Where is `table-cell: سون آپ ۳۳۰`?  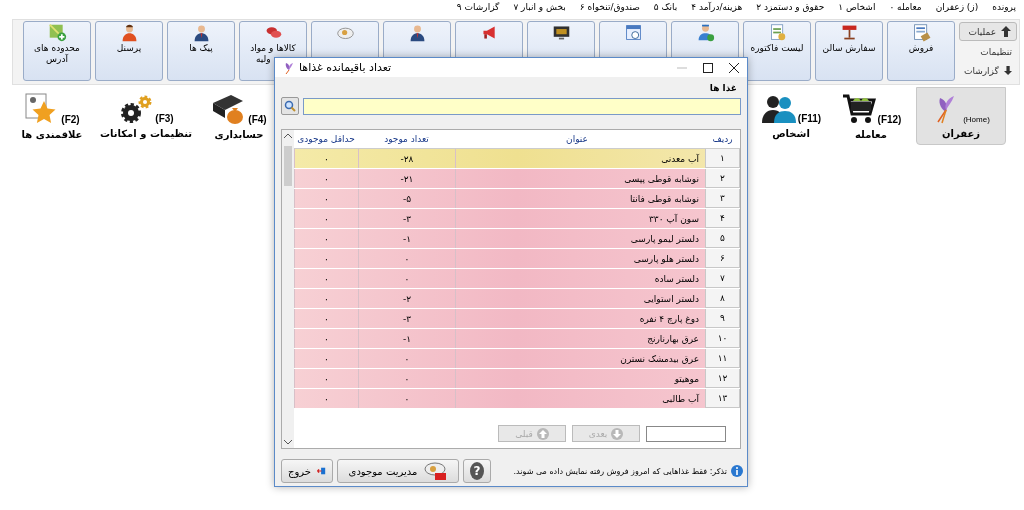 table-cell: سون آپ ۳۳۰ is located at coordinates (580, 218).